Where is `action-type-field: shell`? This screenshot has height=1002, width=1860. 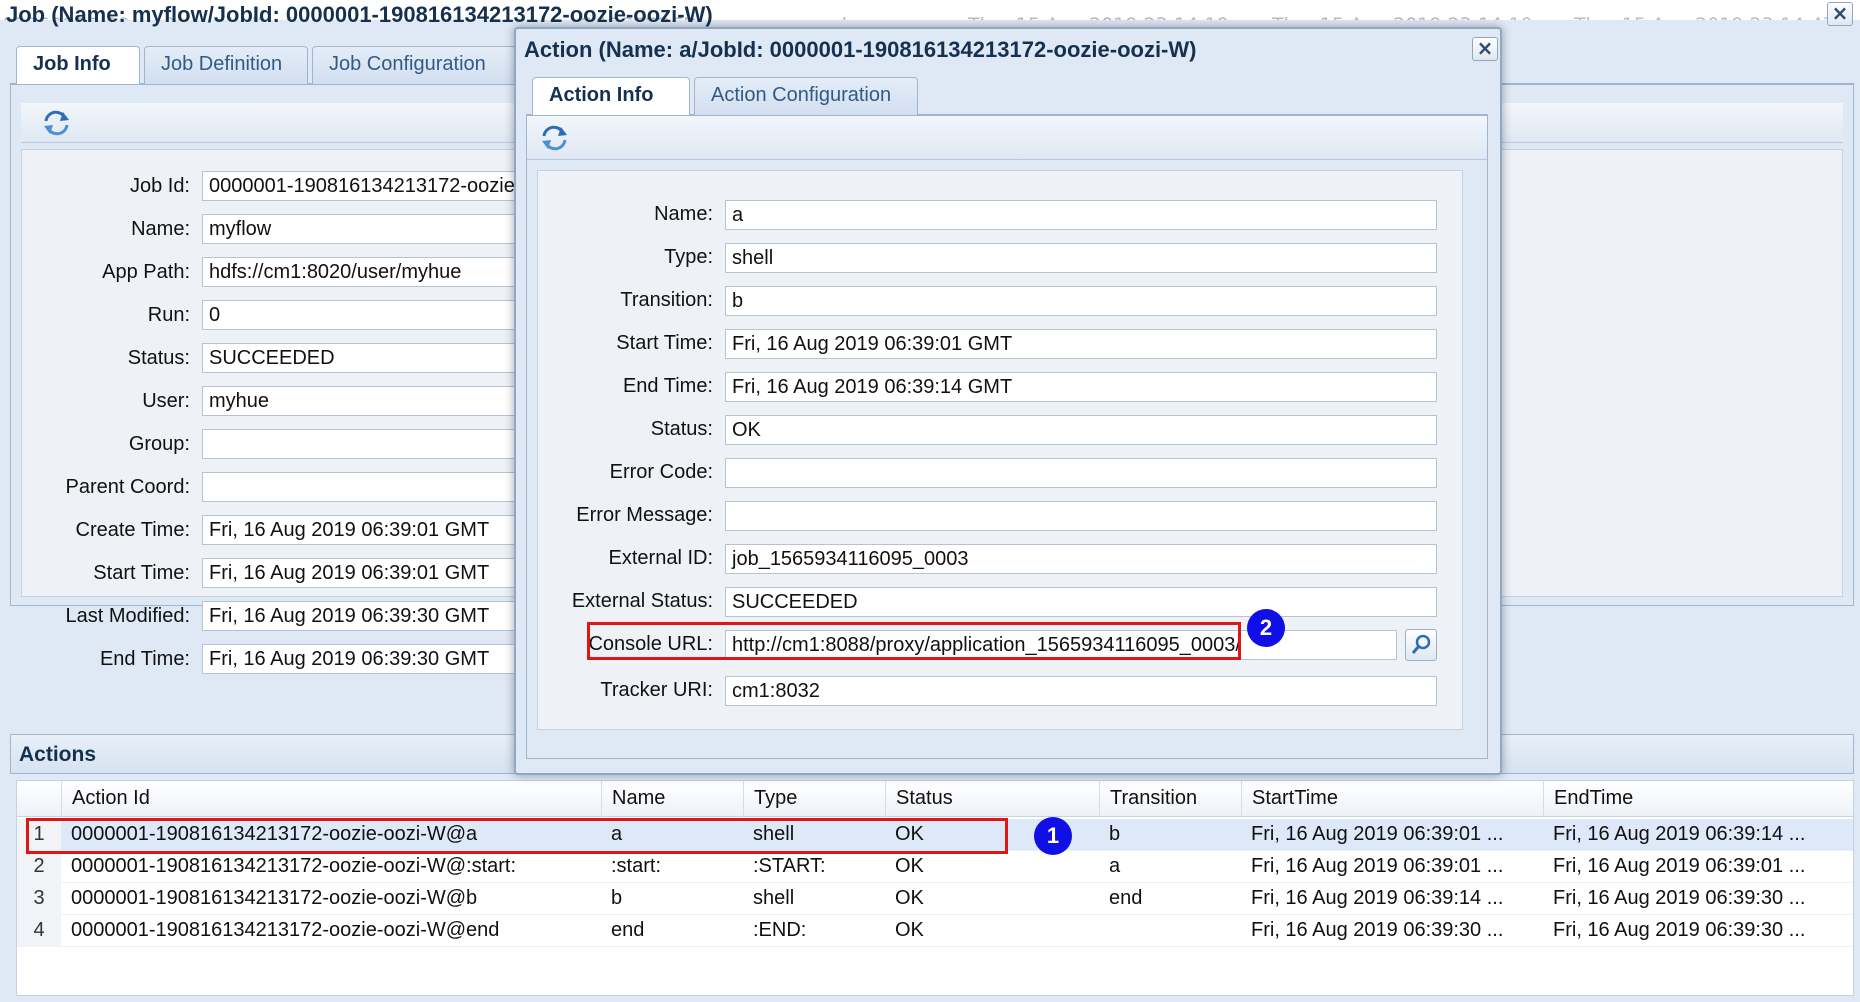
action-type-field: shell is located at coordinates (1081, 258).